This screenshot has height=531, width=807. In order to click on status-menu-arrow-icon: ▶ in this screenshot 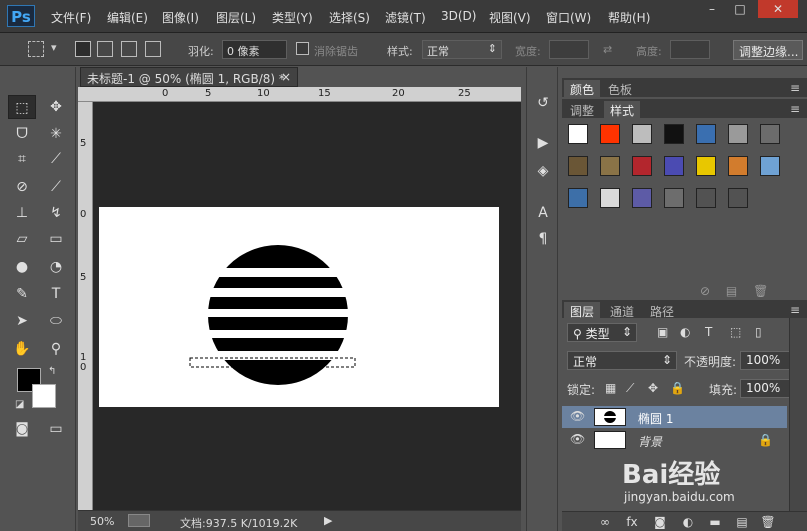, I will do `click(328, 520)`.